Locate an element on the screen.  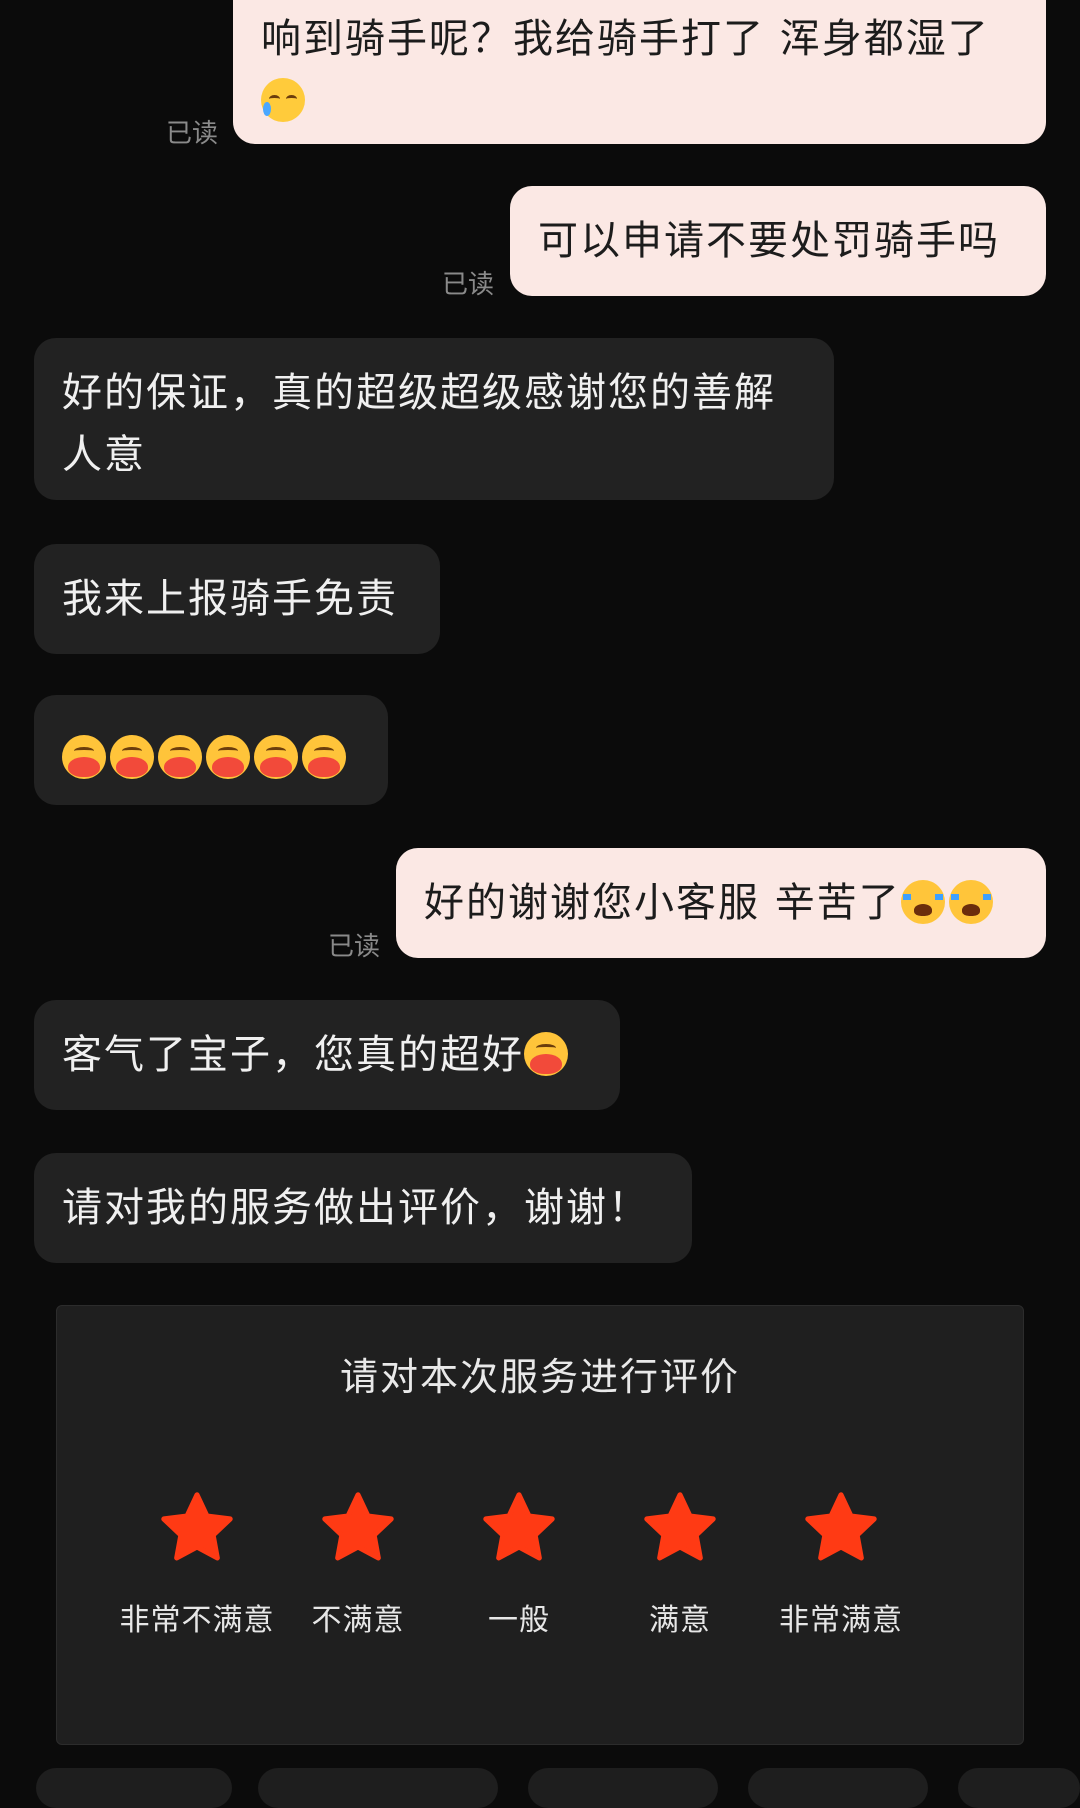
message-bubble-incoming: 客气了宝子，您真的超好 is located at coordinates (327, 1055).